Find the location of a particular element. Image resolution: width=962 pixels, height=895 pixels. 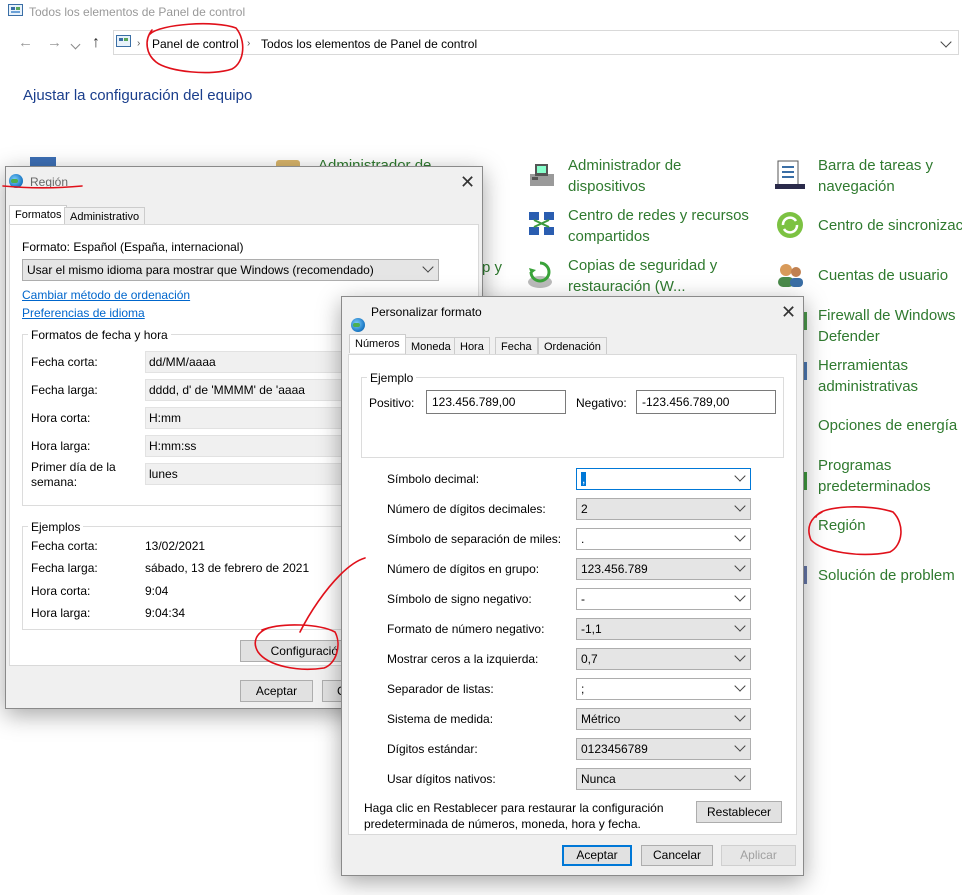

group-title: Ejemplos is located at coordinates (56, 527).